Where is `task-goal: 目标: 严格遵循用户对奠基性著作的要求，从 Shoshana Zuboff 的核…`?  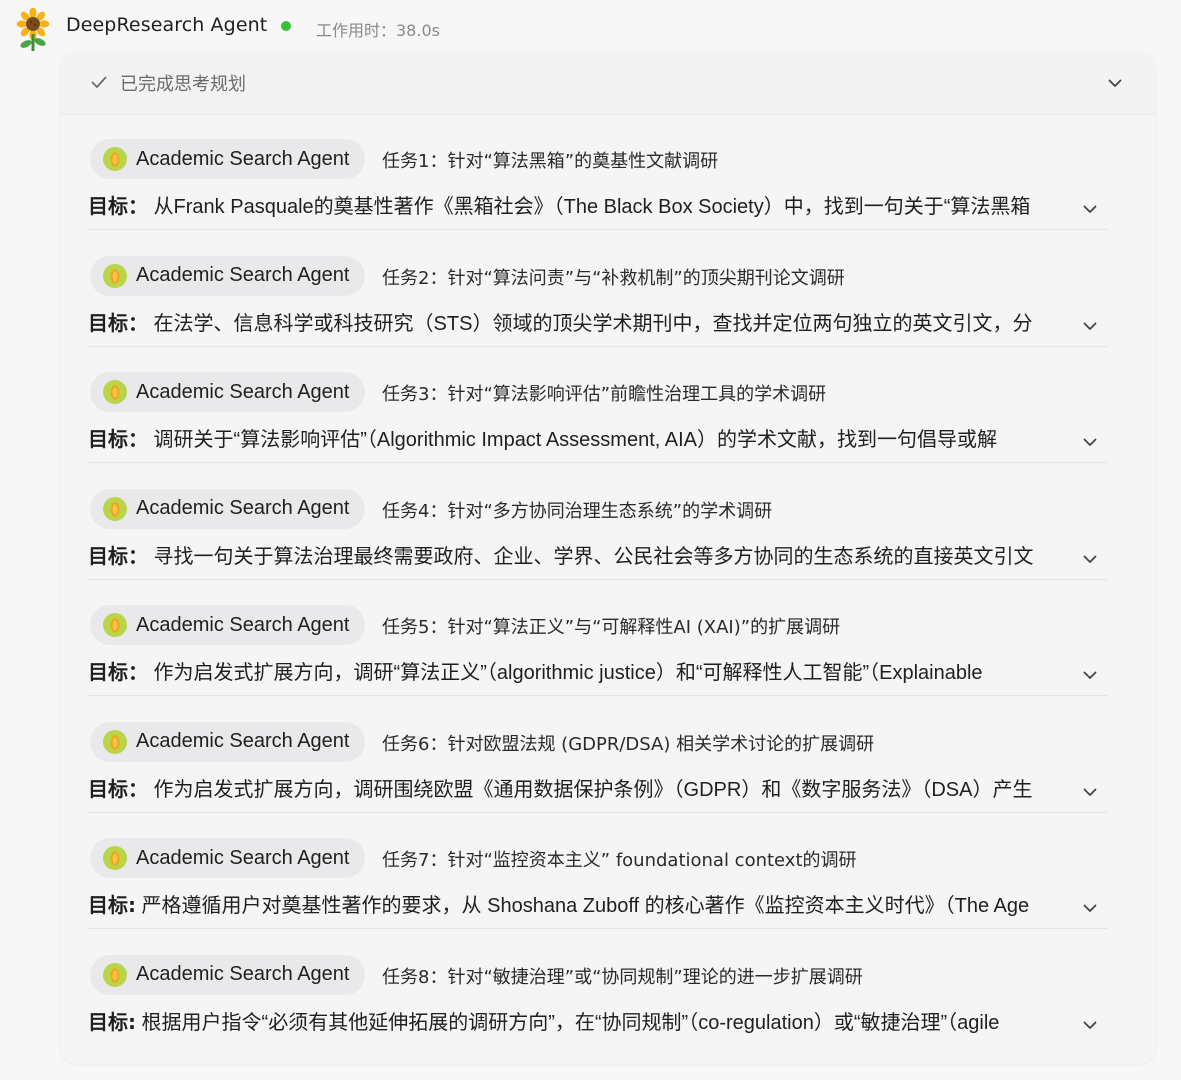
task-goal: 目标: 严格遵循用户对奠基性著作的要求，从 Shoshana Zuboff 的核… is located at coordinates (579, 905).